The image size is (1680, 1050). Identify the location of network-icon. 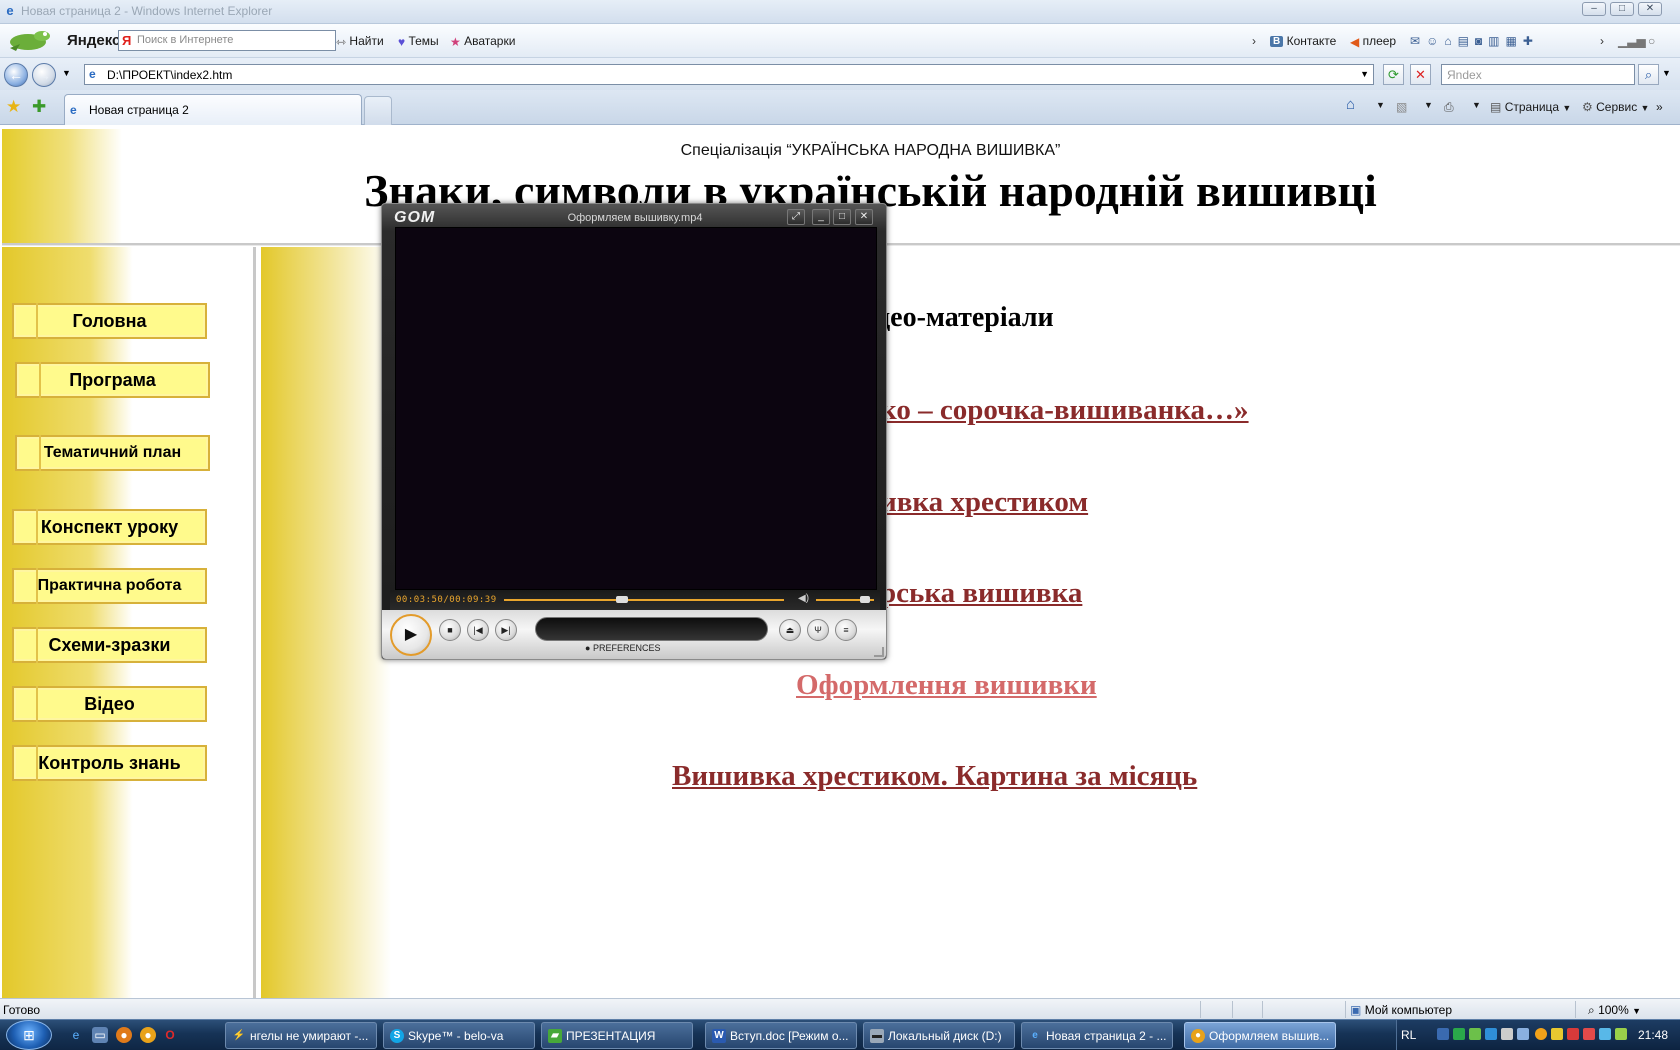
(1491, 1034).